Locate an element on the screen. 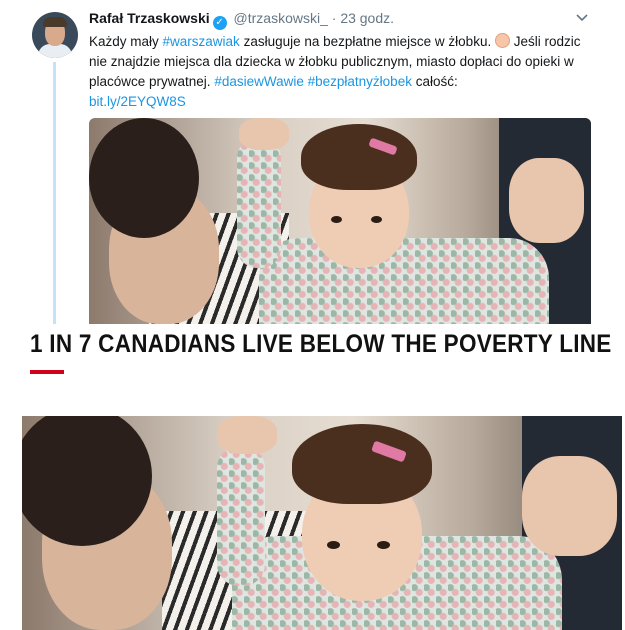  thread-line is located at coordinates (54, 193).